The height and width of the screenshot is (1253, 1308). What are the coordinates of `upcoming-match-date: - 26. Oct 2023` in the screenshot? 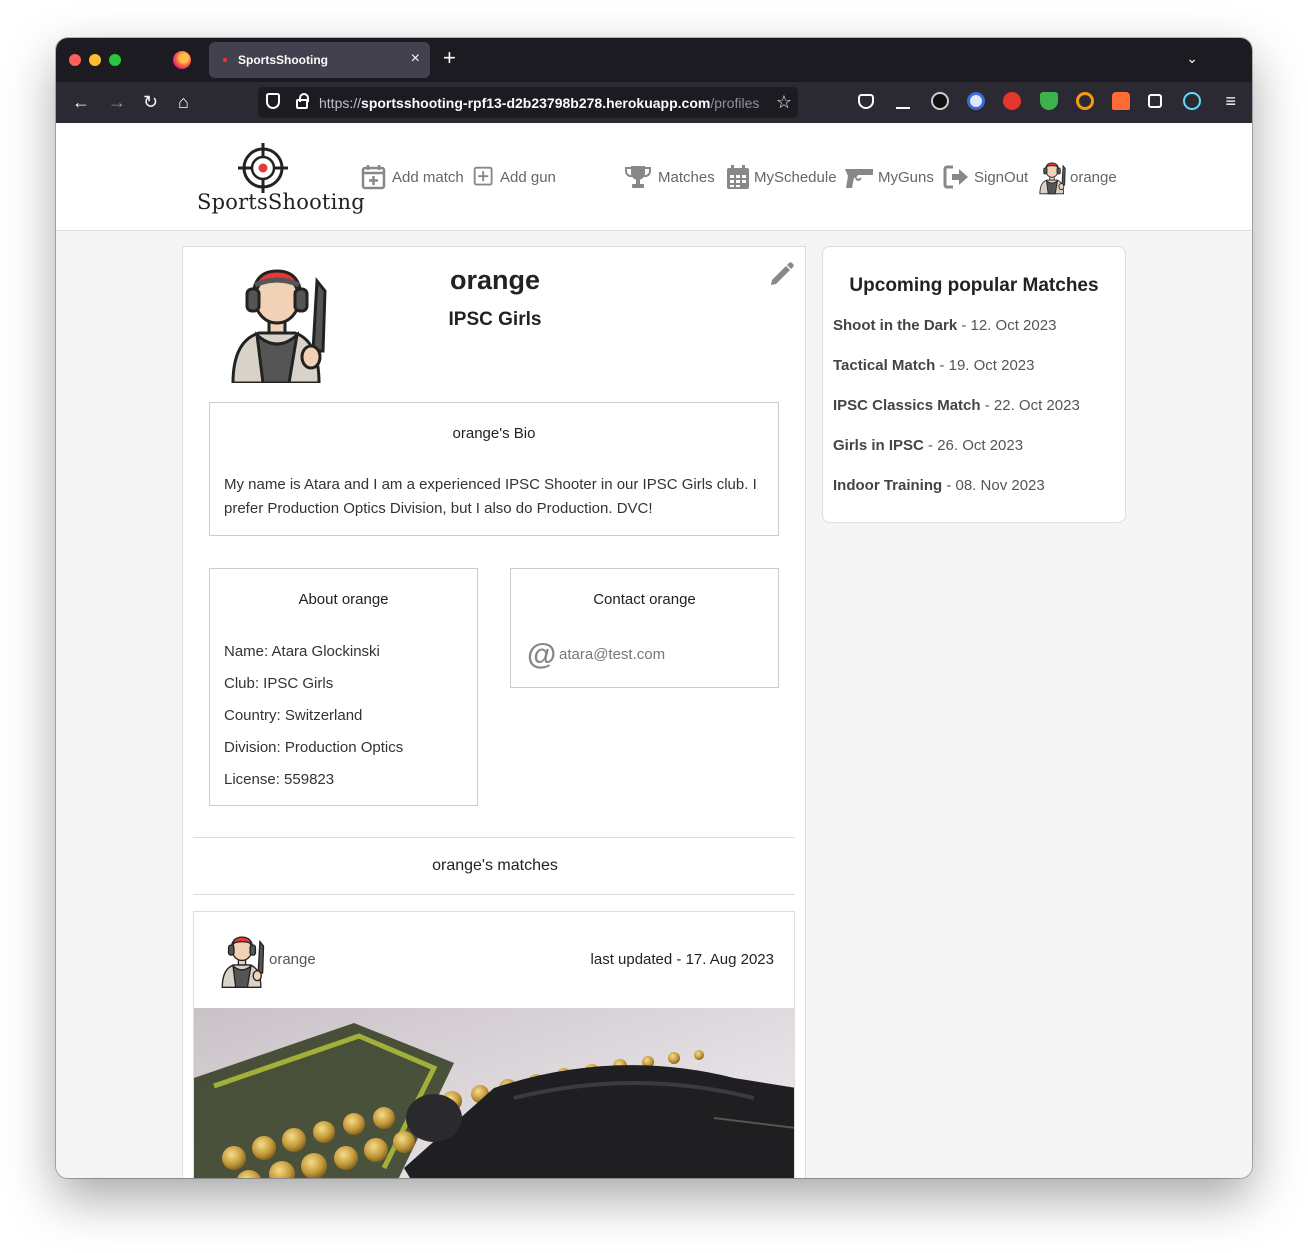 It's located at (973, 445).